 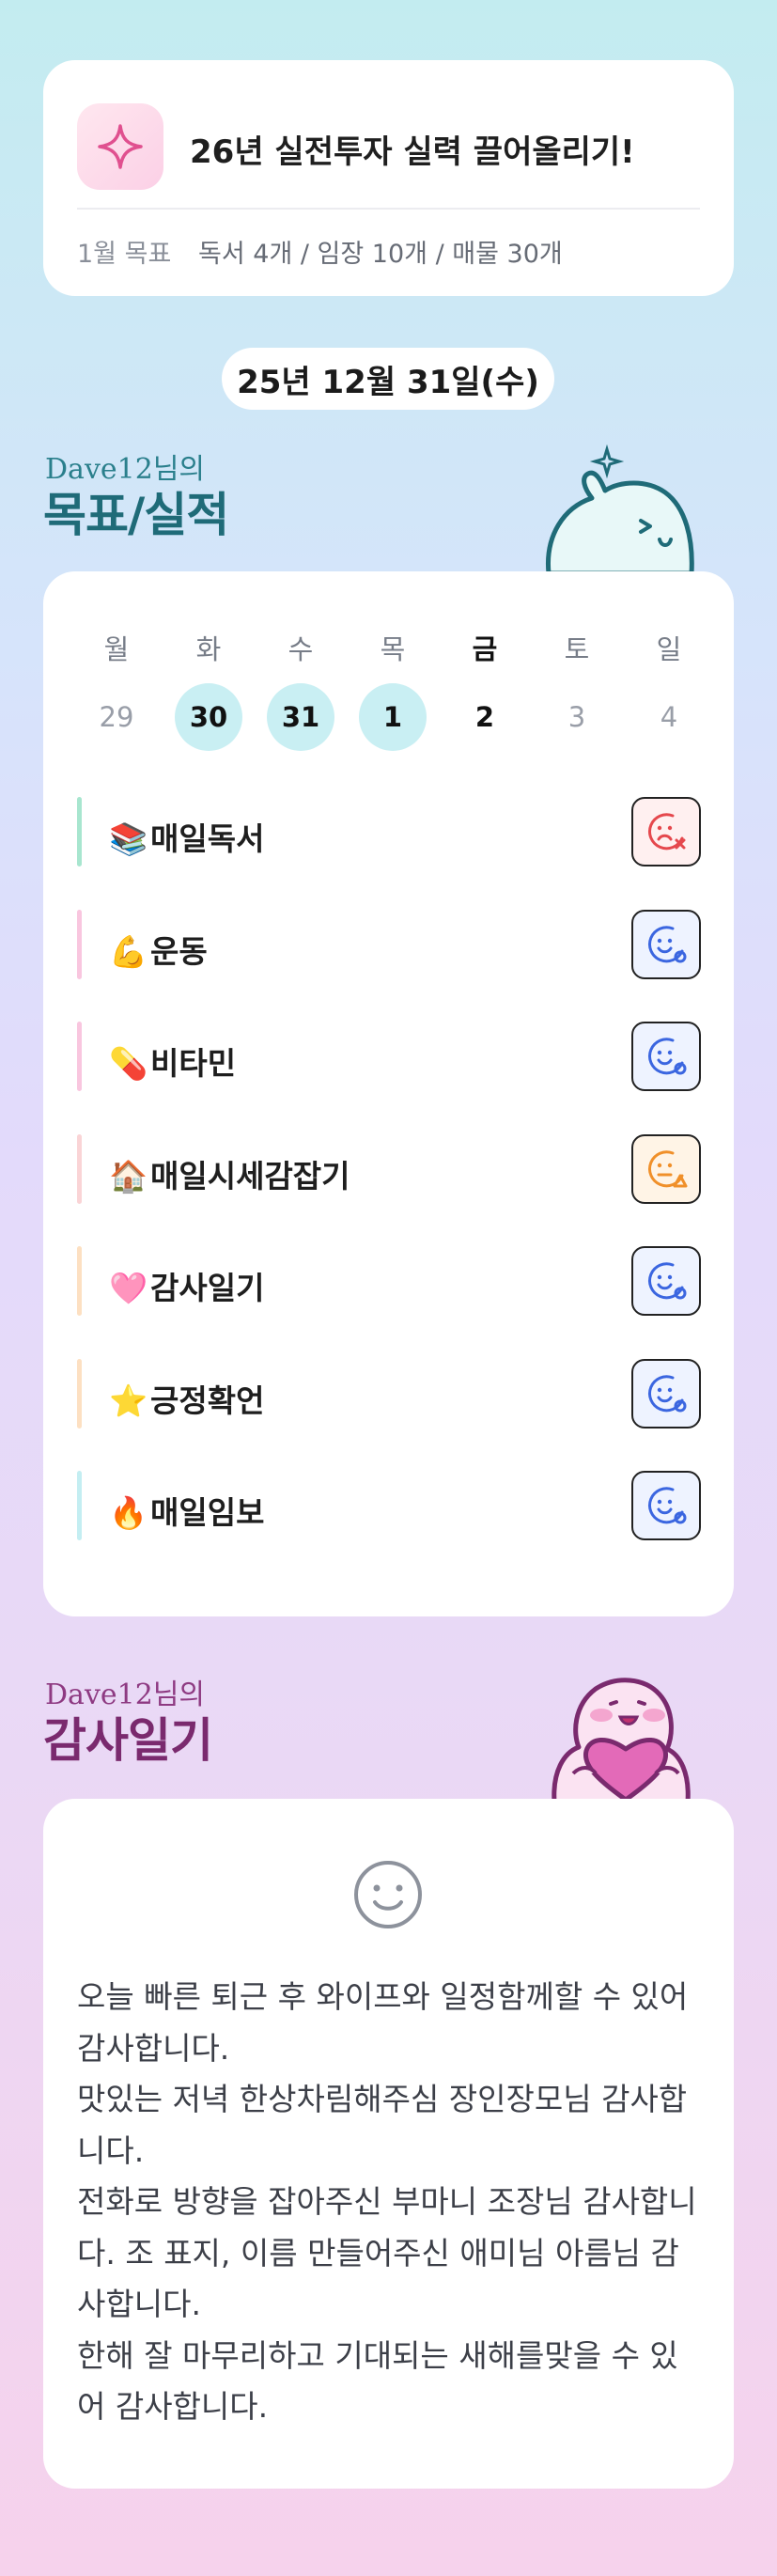 What do you see at coordinates (207, 838) in the screenshot?
I see `habit-name: 매일독서` at bounding box center [207, 838].